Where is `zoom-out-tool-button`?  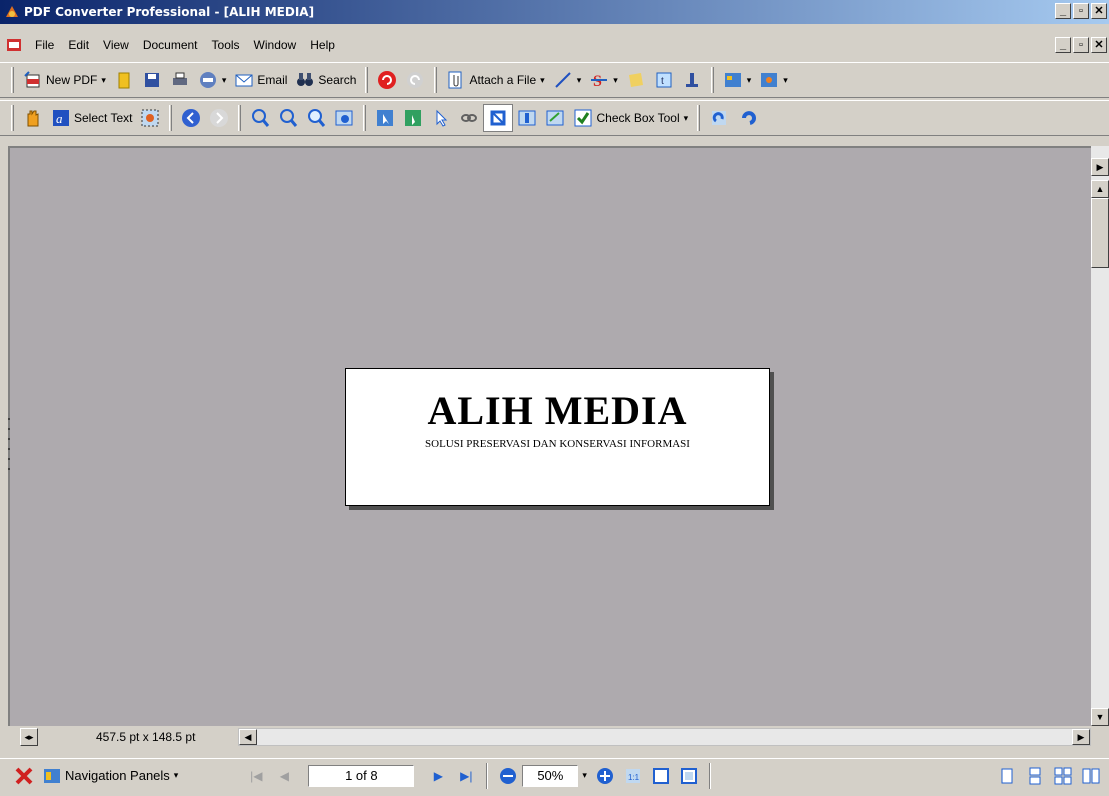 zoom-out-tool-button is located at coordinates (288, 118).